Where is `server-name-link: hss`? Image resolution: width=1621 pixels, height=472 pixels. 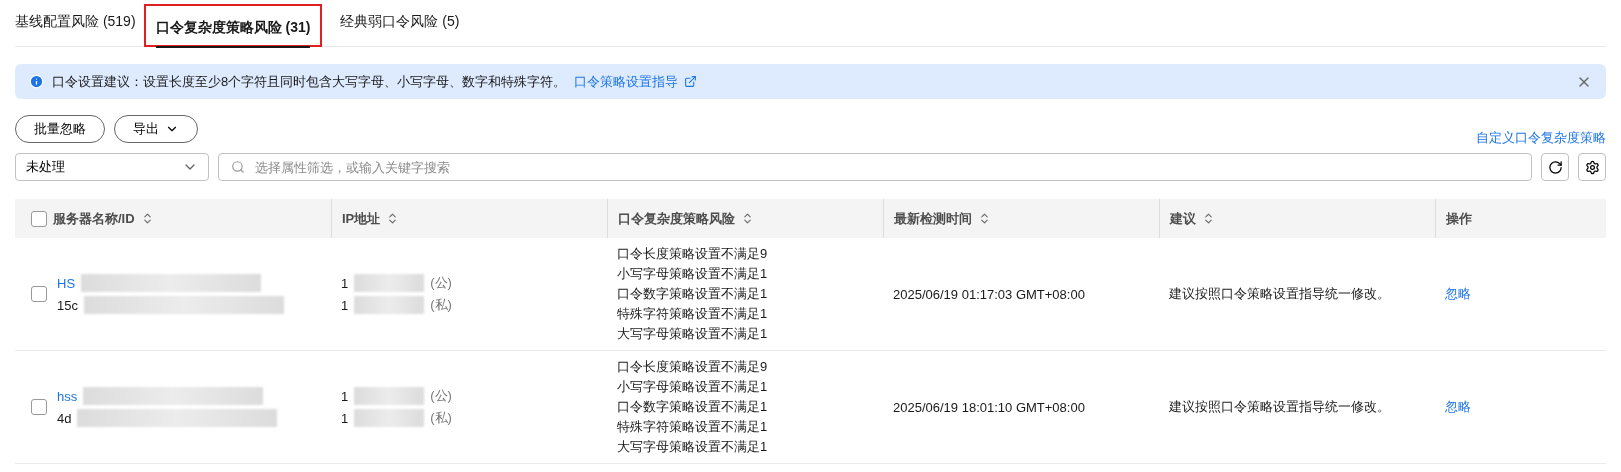 server-name-link: hss is located at coordinates (67, 396).